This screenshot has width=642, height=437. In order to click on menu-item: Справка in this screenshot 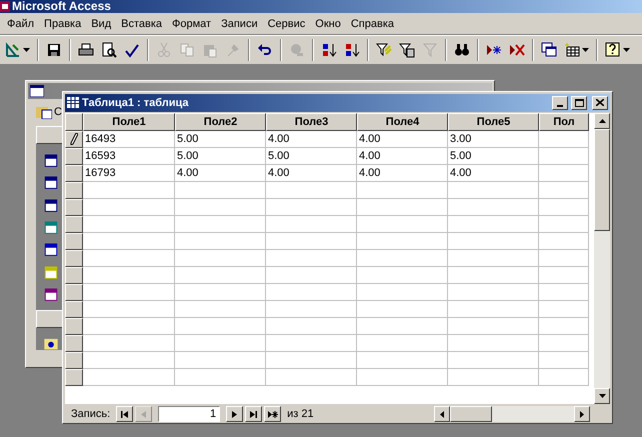, I will do `click(372, 24)`.